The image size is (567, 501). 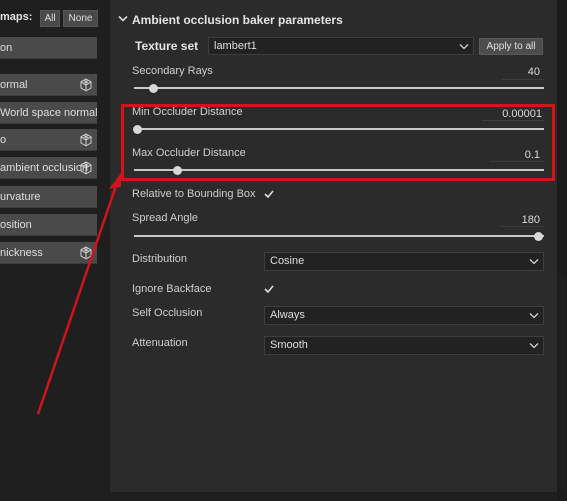 I want to click on select-none-button: None, so click(x=80, y=18).